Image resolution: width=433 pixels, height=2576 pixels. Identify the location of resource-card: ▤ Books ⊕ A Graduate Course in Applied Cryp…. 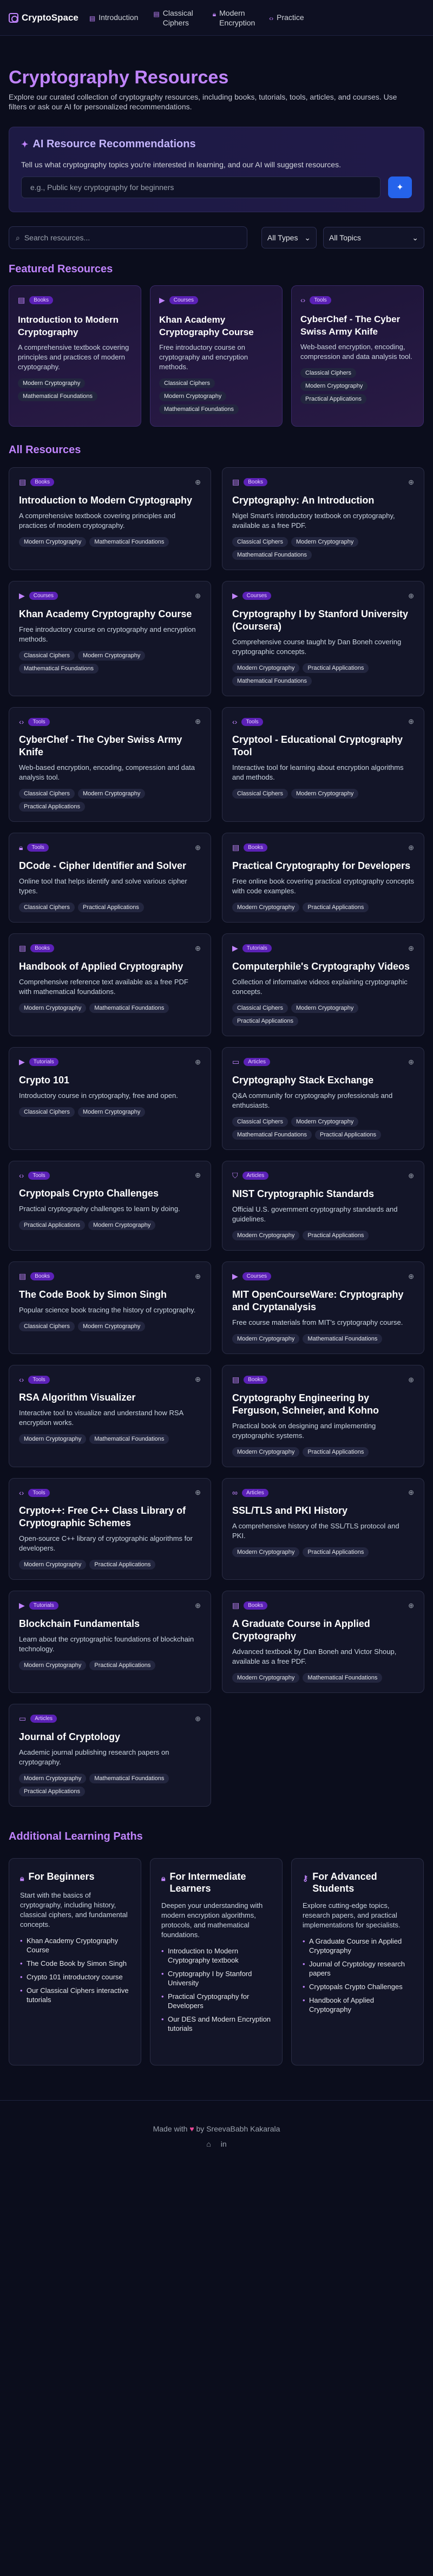
(323, 1642).